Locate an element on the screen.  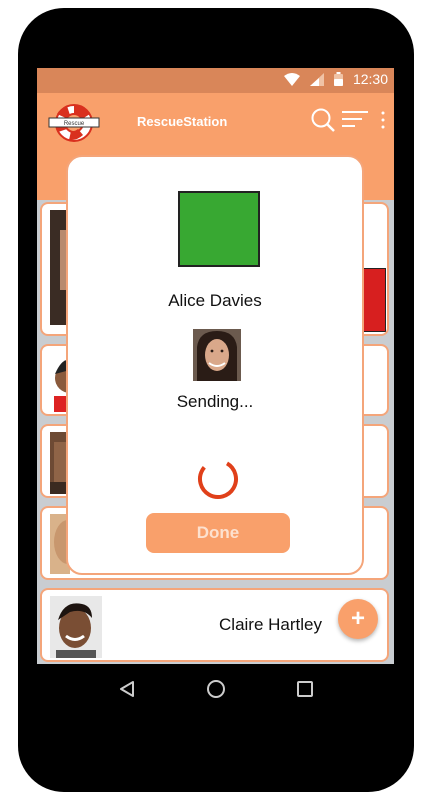
rescue-logo: Rescue is located at coordinates (74, 123).